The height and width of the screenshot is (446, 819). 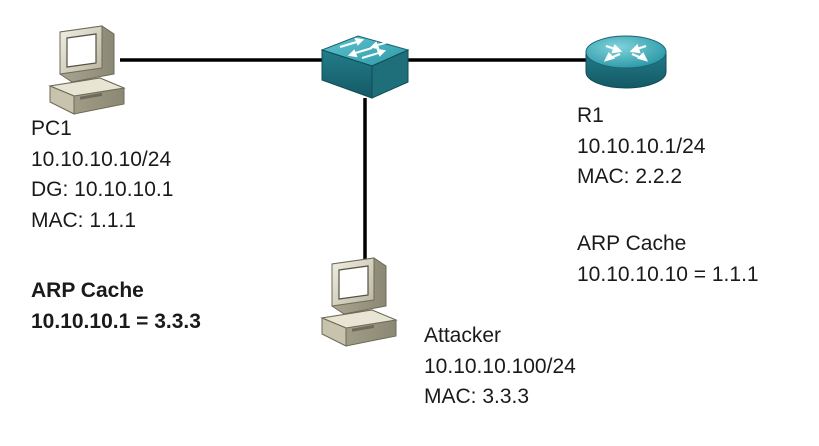 I want to click on attacker-mac: MAC: 3.3.3, so click(x=477, y=396).